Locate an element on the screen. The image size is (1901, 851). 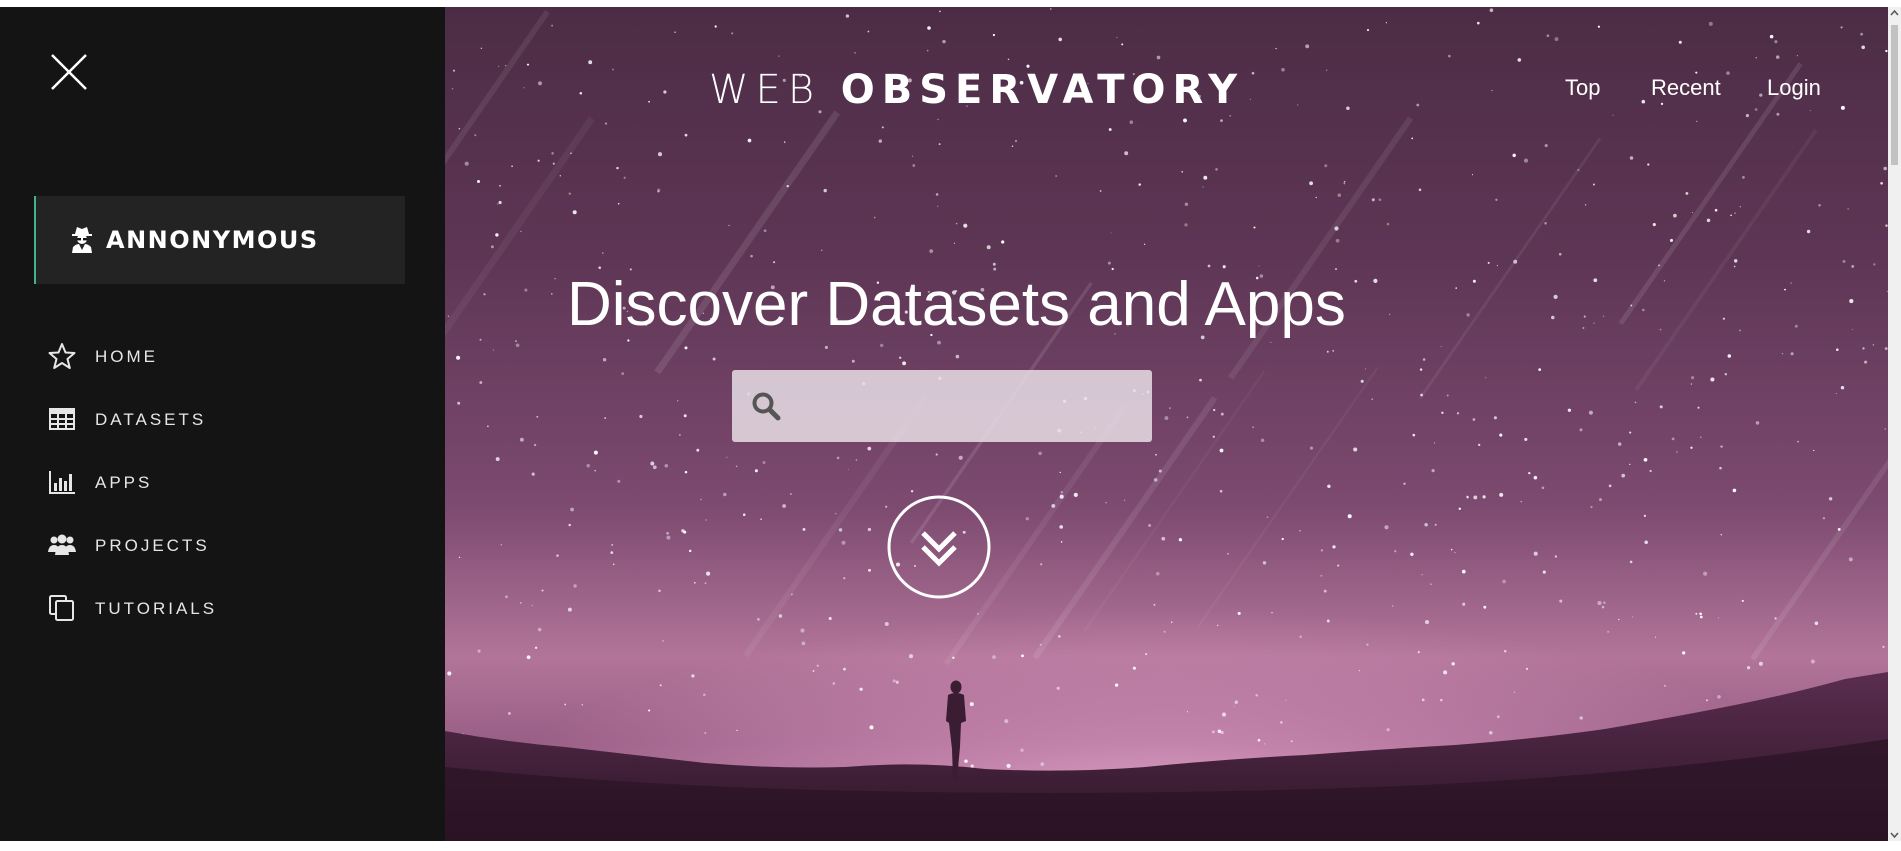
copy-icon is located at coordinates (61, 608).